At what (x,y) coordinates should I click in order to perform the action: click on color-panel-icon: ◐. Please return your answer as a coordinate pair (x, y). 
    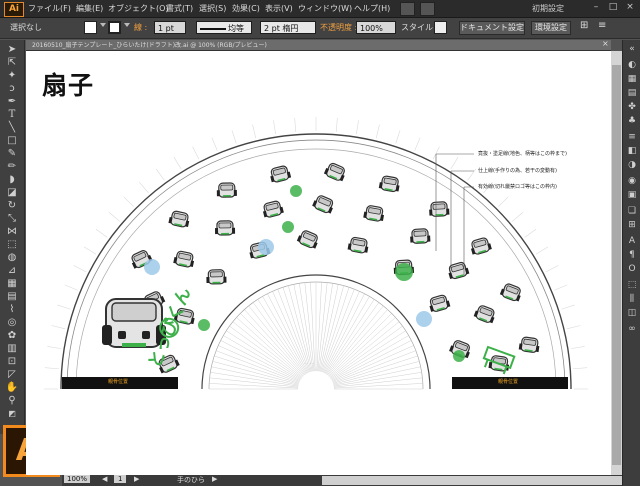
    Looking at the image, I should click on (632, 65).